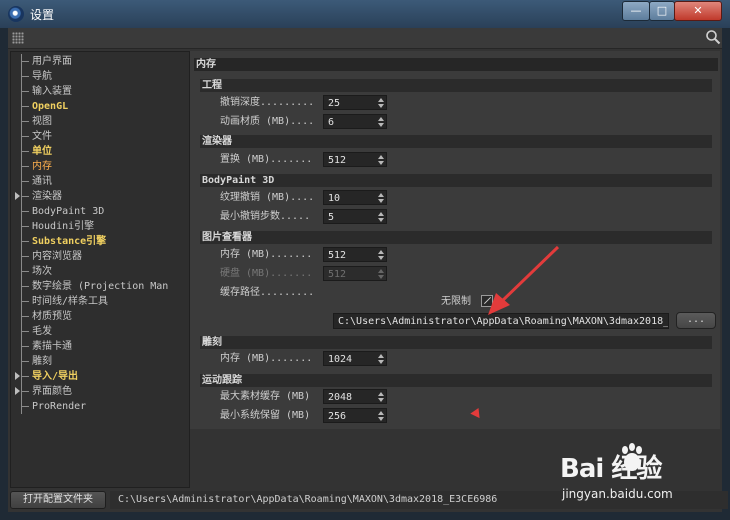 This screenshot has width=730, height=520. Describe the element at coordinates (60, 241) in the screenshot. I see `sidebar-item-substance: Substance引擎` at that location.